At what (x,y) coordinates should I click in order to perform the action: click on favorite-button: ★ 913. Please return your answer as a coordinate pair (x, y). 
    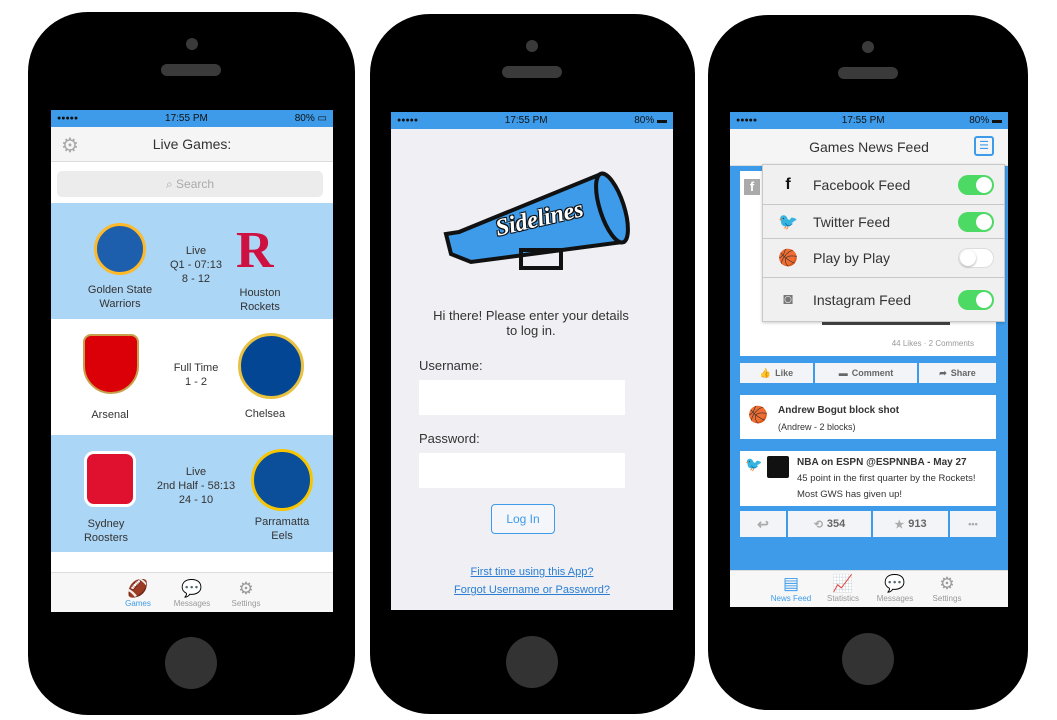
    Looking at the image, I should click on (910, 524).